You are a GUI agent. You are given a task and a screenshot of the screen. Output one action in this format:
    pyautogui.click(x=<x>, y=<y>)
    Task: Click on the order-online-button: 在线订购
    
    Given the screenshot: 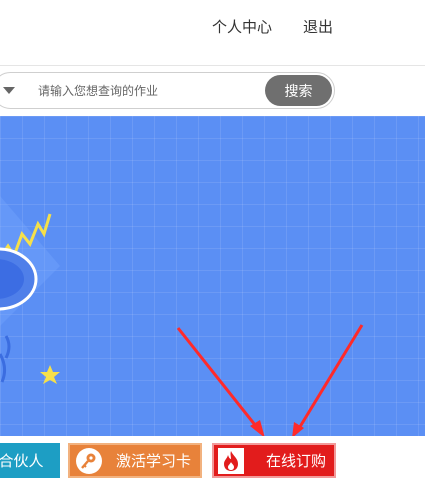 What is the action you would take?
    pyautogui.click(x=274, y=460)
    